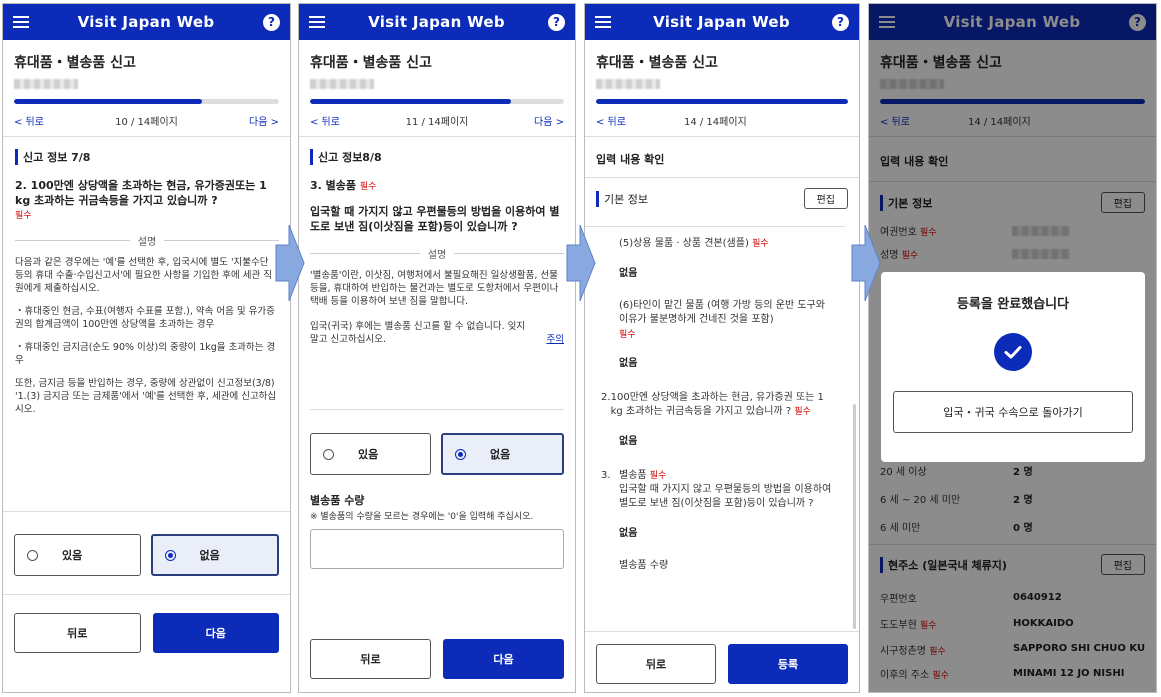 This screenshot has height=697, width=1161. I want to click on list-number: 2., so click(606, 397).